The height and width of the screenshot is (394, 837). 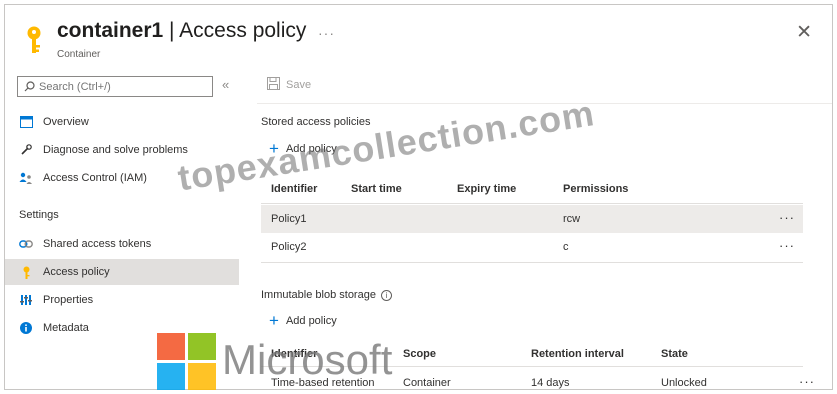 What do you see at coordinates (66, 122) in the screenshot?
I see `sidebar-item-label: Overview` at bounding box center [66, 122].